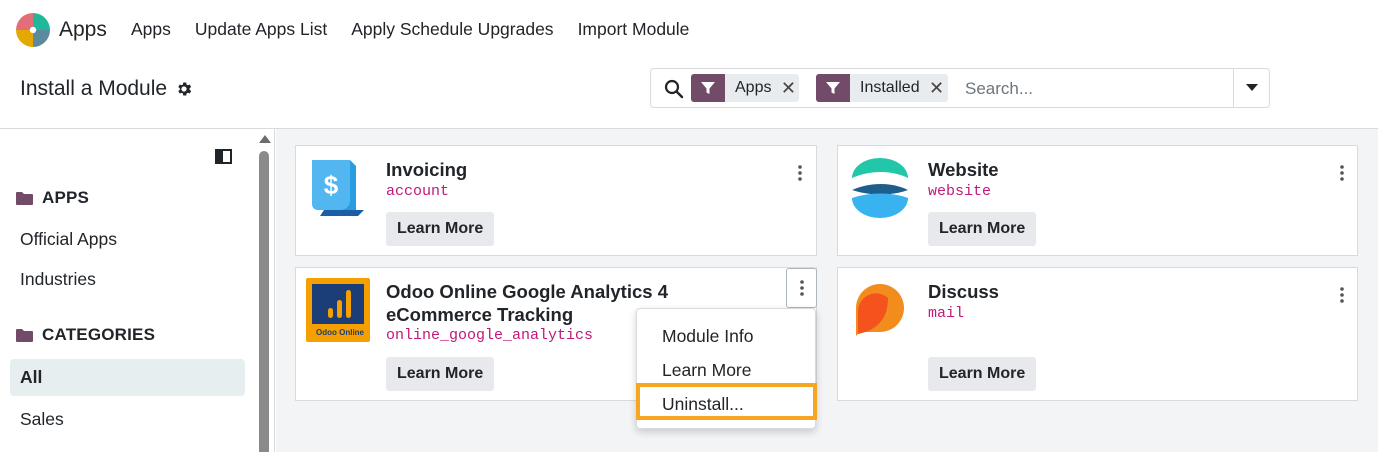 Image resolution: width=1378 pixels, height=452 pixels. I want to click on module-technical-name: account, so click(418, 191).